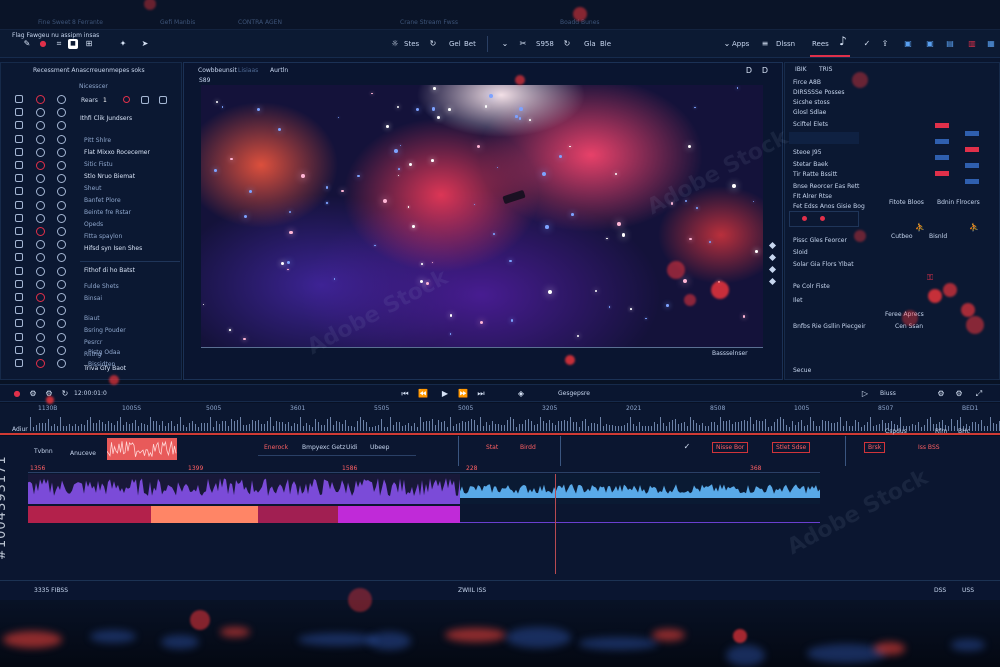  Describe the element at coordinates (126, 99) in the screenshot. I see `record-icon` at that location.